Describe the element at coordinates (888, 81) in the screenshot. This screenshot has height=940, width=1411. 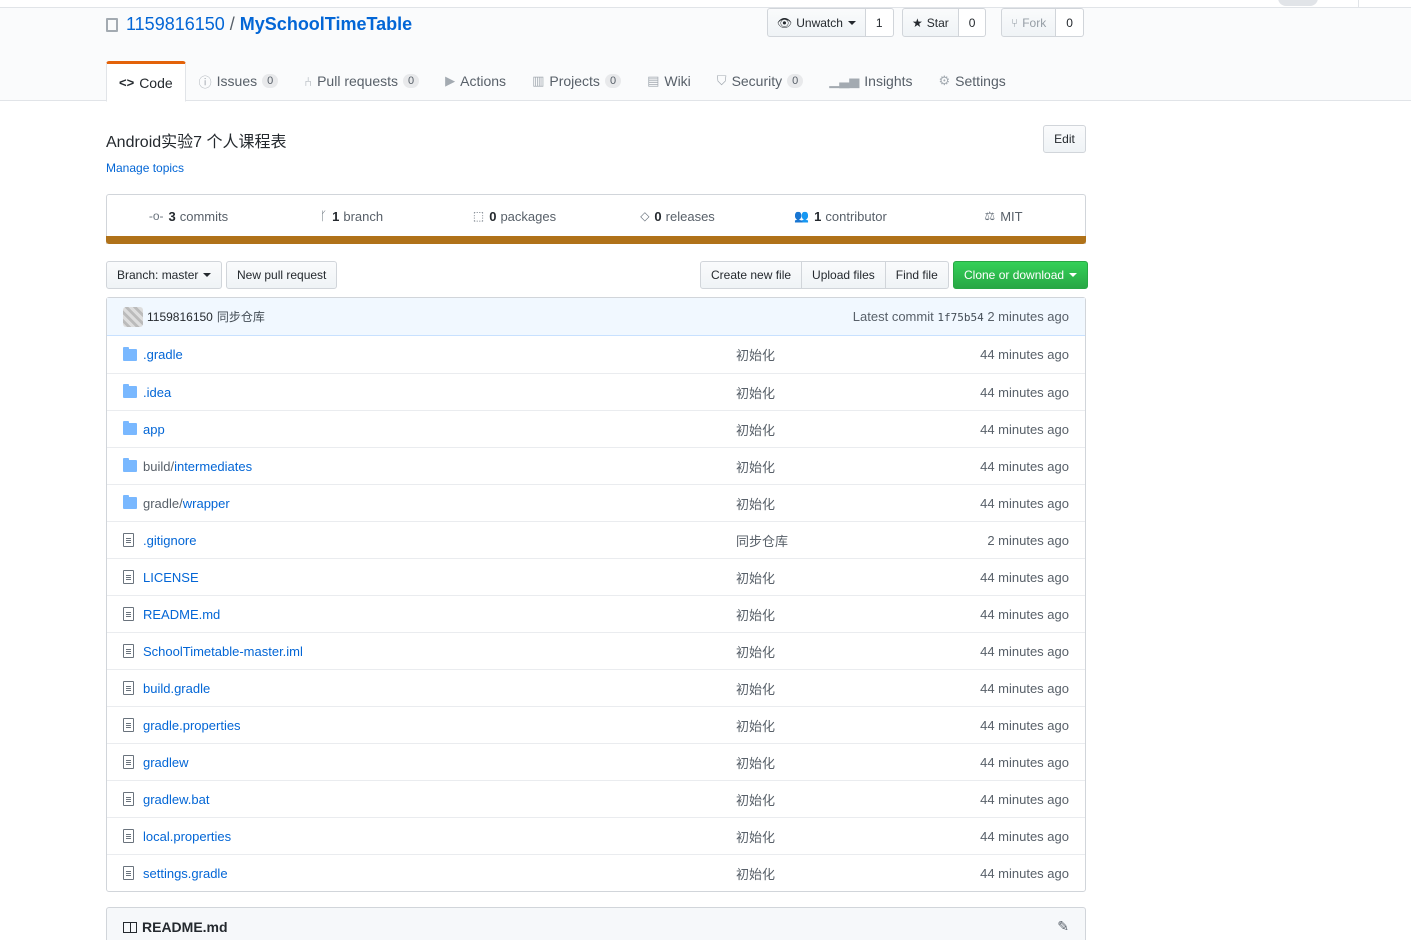
I see `tab-insights-label: Insights` at that location.